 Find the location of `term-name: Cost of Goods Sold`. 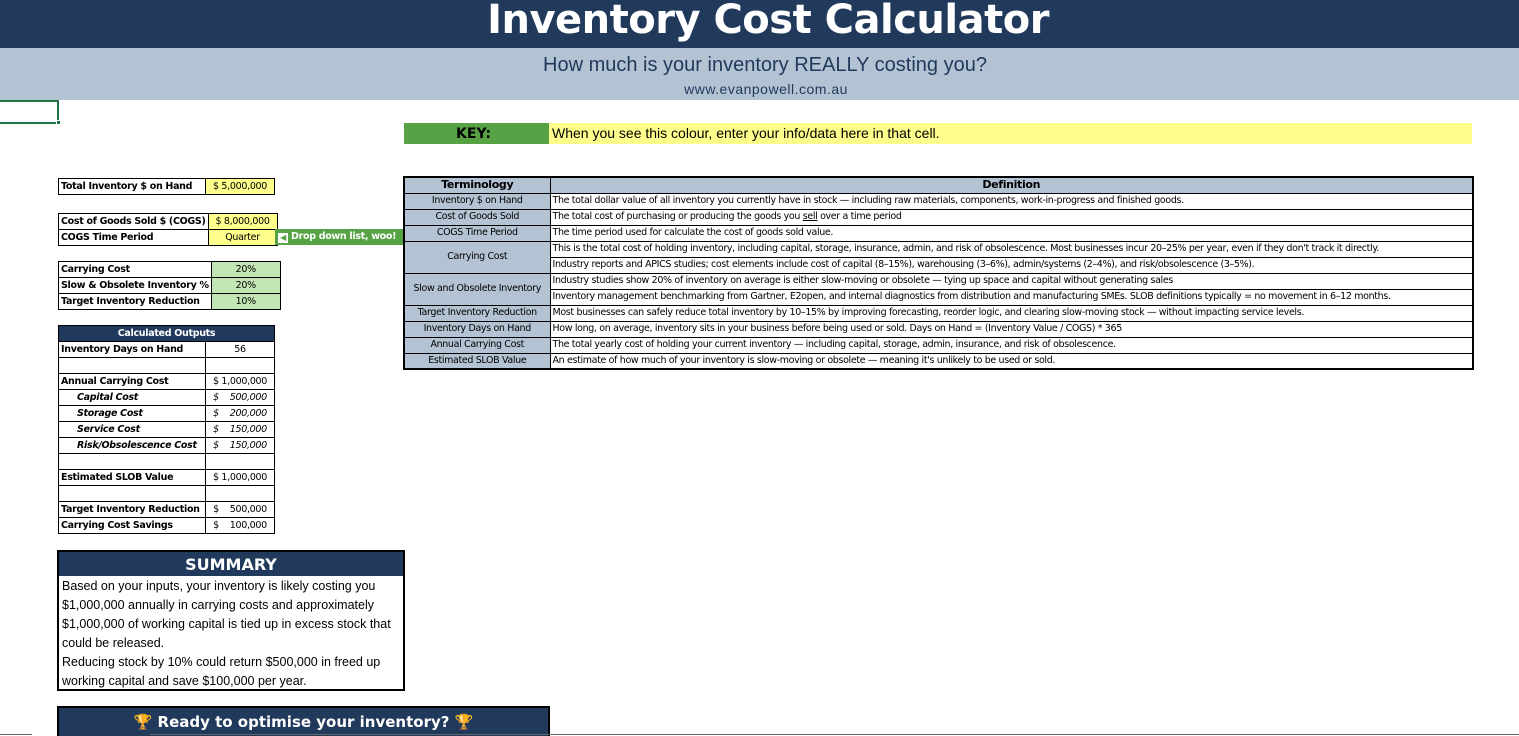

term-name: Cost of Goods Sold is located at coordinates (477, 217).